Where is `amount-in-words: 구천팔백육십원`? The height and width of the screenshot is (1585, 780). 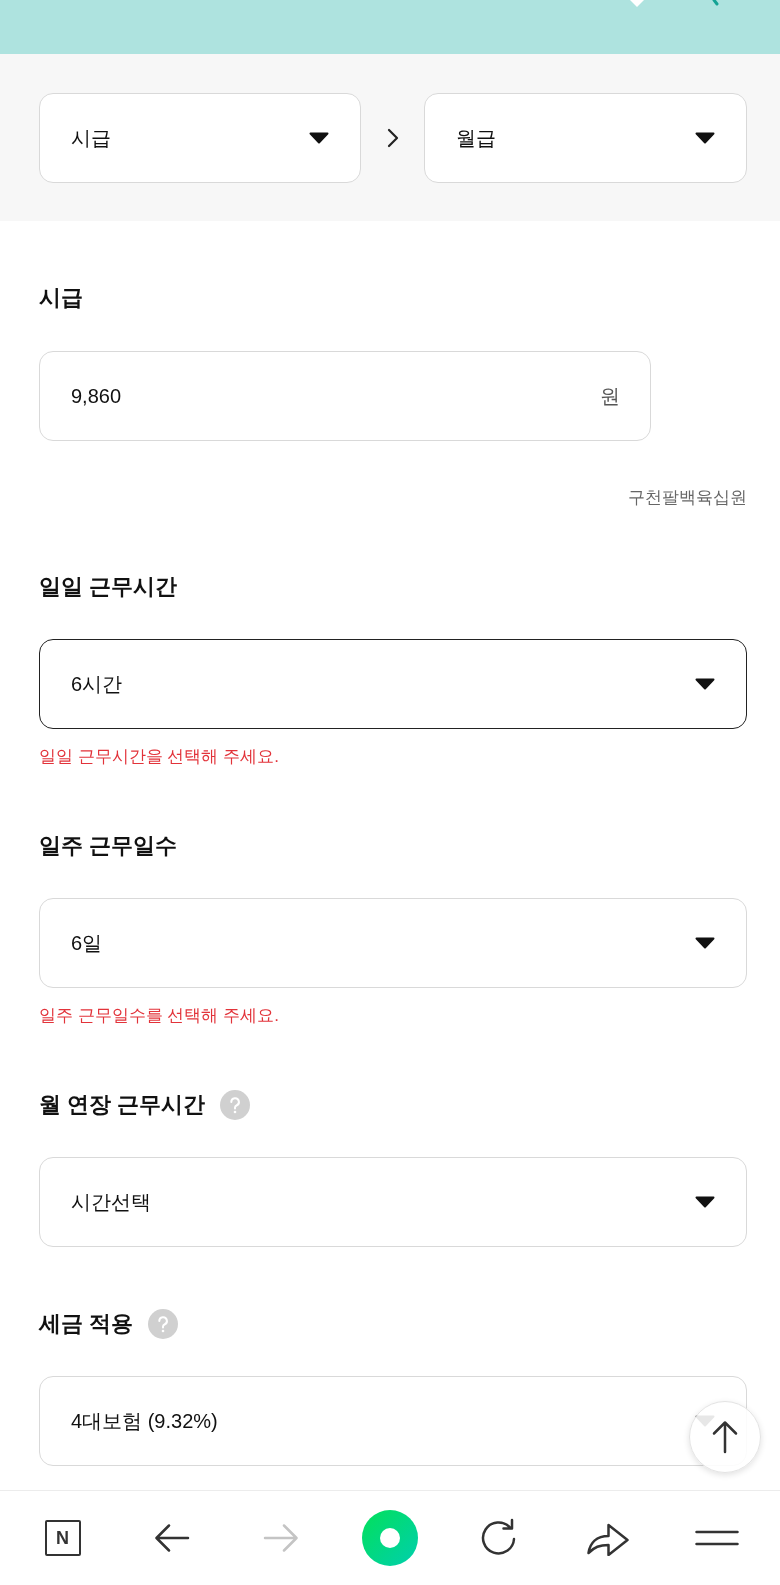 amount-in-words: 구천팔백육십원 is located at coordinates (687, 498).